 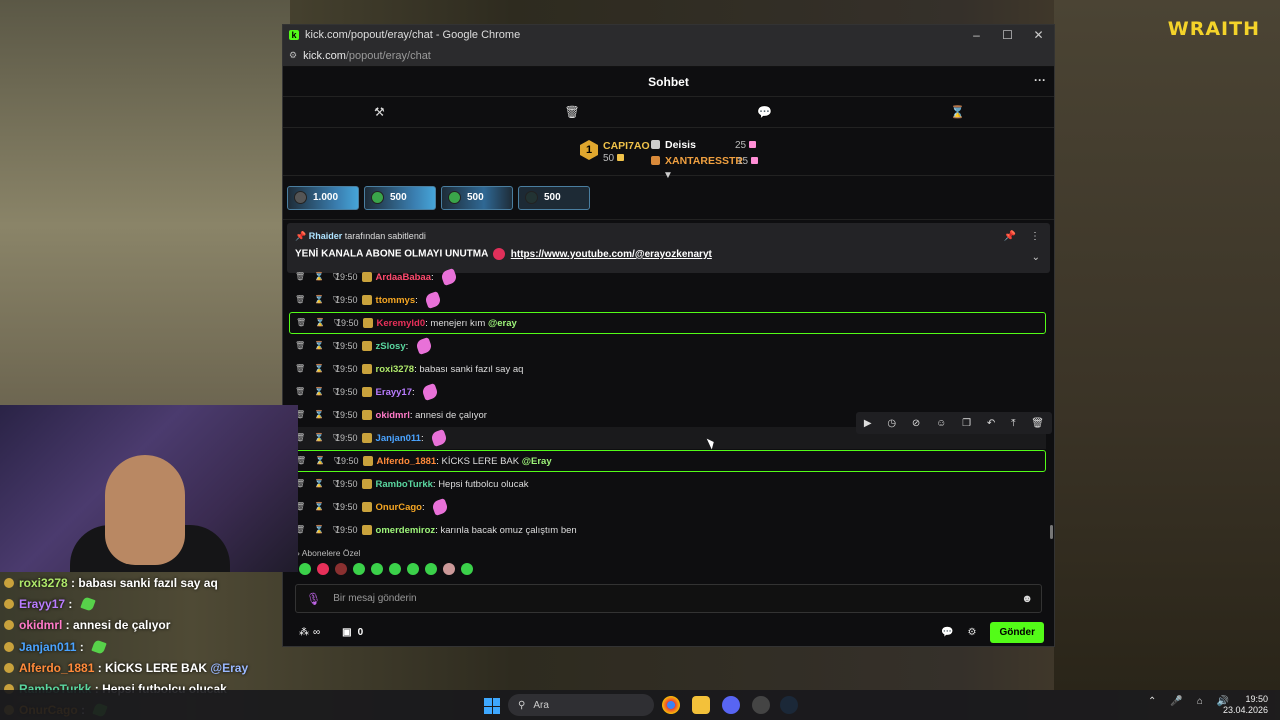 What do you see at coordinates (731, 705) in the screenshot?
I see `discord-icon` at bounding box center [731, 705].